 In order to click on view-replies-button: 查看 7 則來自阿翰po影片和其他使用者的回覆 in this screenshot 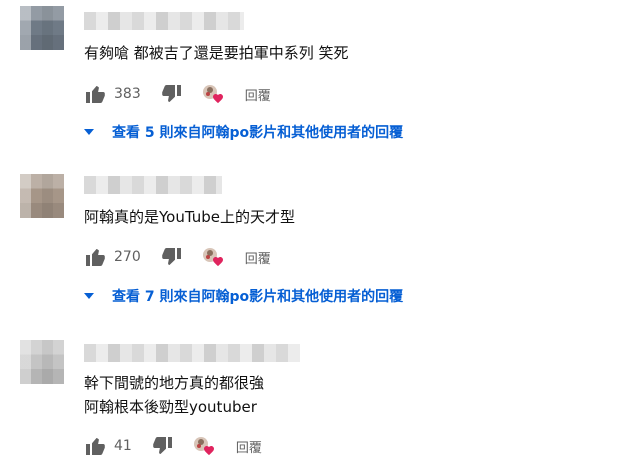, I will do `click(243, 296)`.